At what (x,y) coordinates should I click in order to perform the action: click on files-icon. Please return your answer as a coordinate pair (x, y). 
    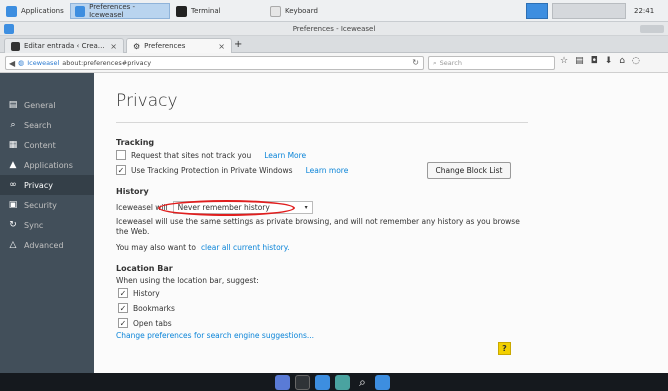
    Looking at the image, I should click on (322, 382).